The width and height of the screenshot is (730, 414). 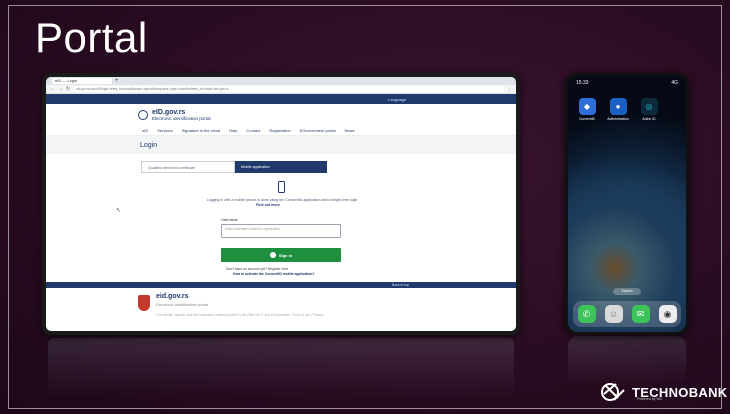 What do you see at coordinates (509, 89) in the screenshot?
I see `menu-icon: ⋮` at bounding box center [509, 89].